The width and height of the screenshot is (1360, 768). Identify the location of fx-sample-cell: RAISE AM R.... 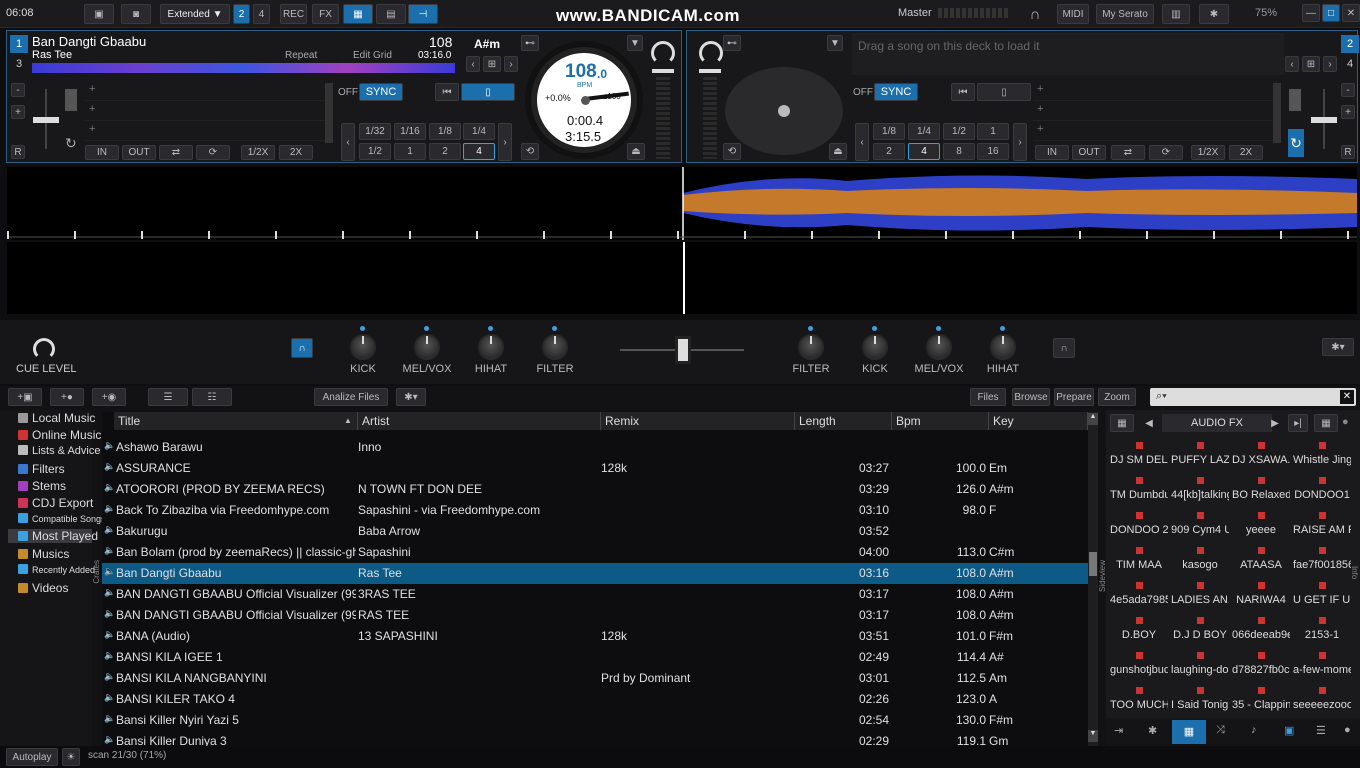
(1322, 526).